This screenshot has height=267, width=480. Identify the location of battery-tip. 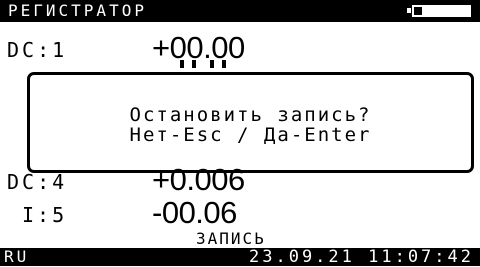
(409, 10).